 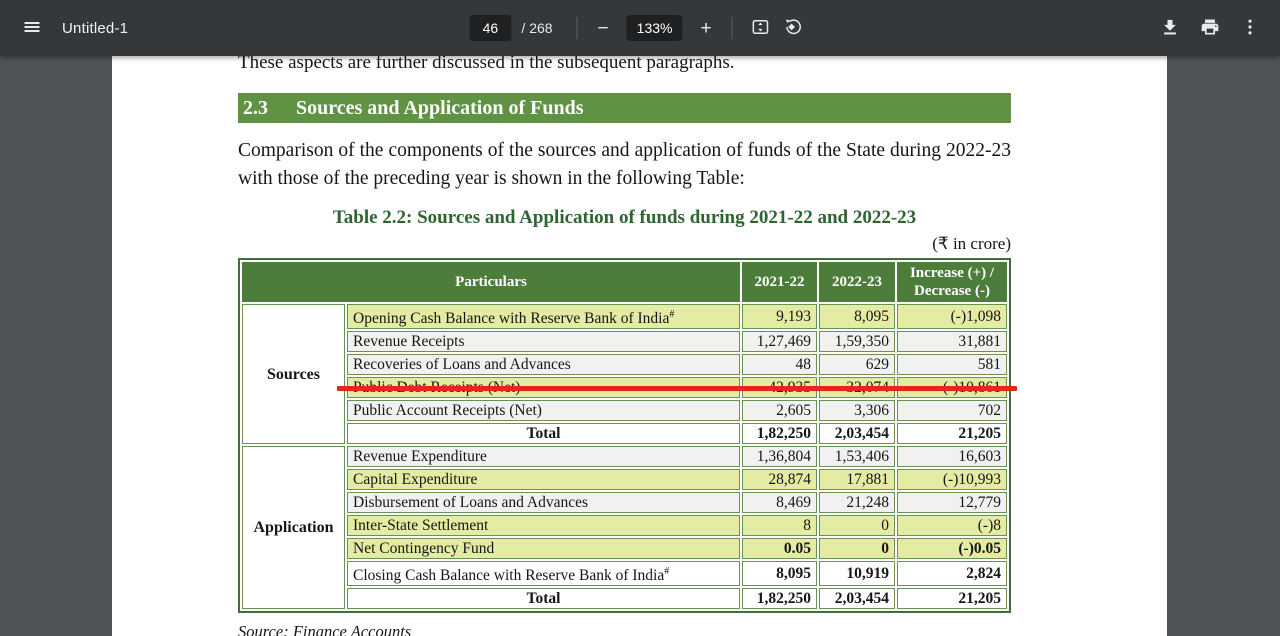 I want to click on section-title: Sources and Application of Funds, so click(x=440, y=107).